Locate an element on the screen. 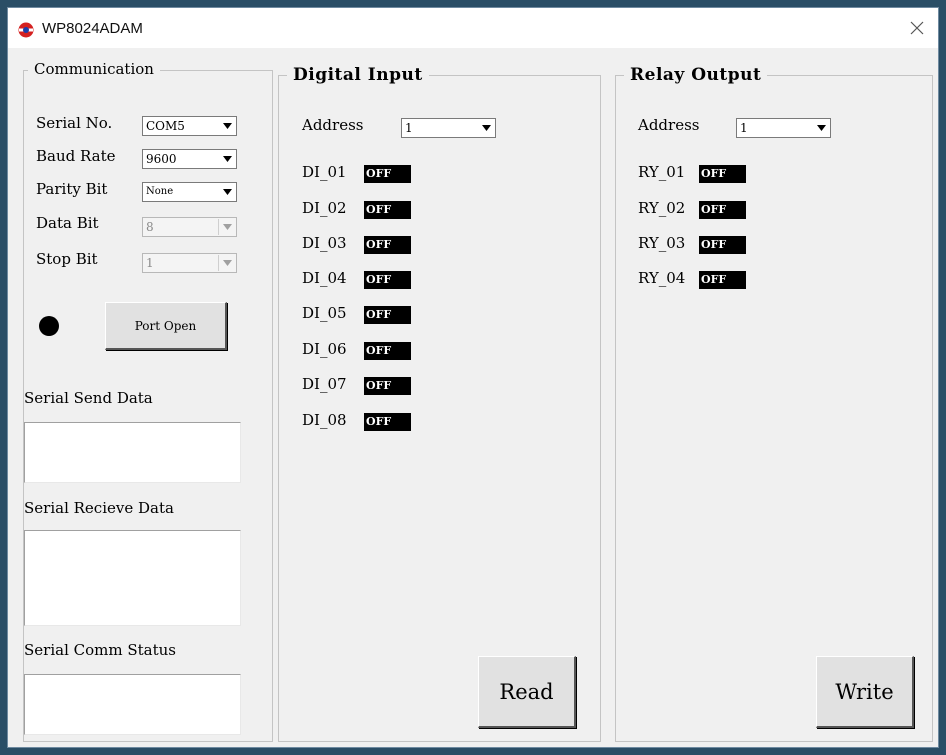 This screenshot has height=755, width=946. ry-channel-label: RY_03 is located at coordinates (662, 243).